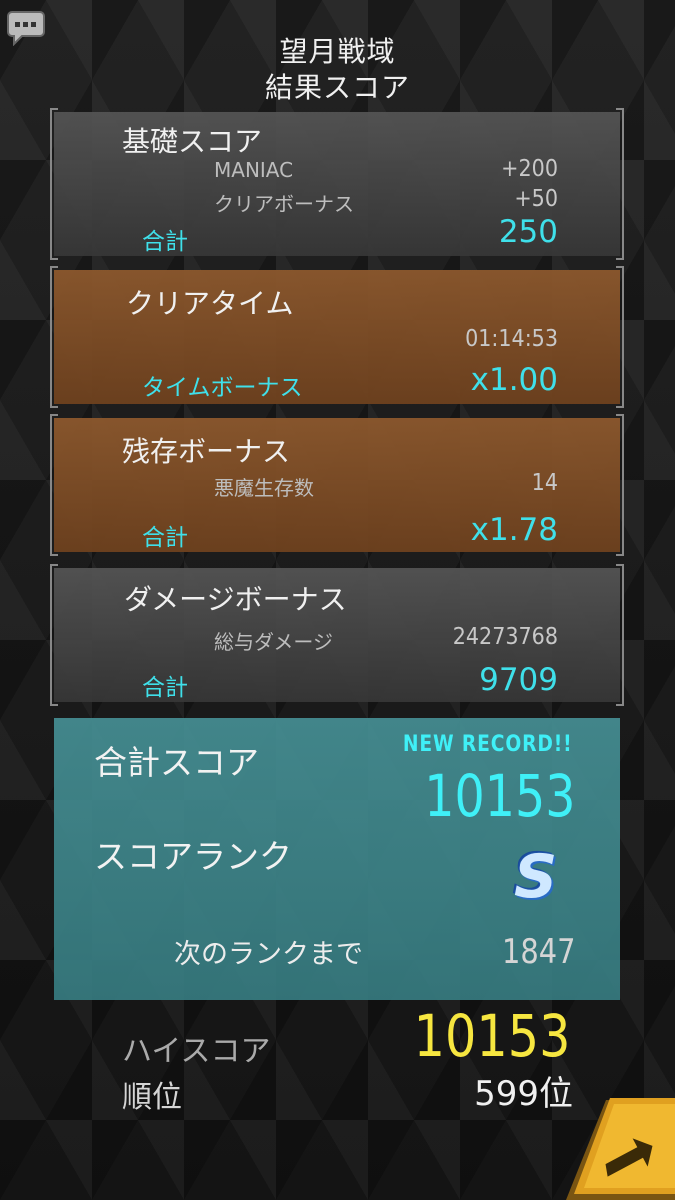 This screenshot has height=1200, width=675. I want to click on time-bonus-value: x1.00, so click(514, 380).